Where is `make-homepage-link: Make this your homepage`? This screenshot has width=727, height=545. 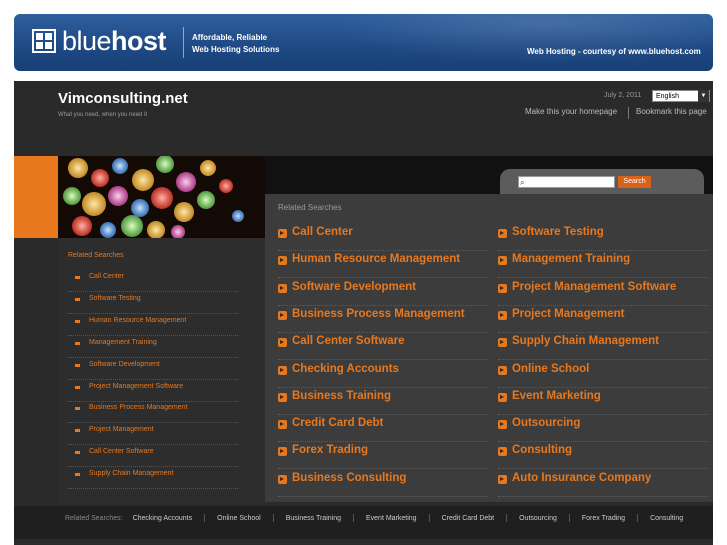
make-homepage-link: Make this your homepage is located at coordinates (571, 111).